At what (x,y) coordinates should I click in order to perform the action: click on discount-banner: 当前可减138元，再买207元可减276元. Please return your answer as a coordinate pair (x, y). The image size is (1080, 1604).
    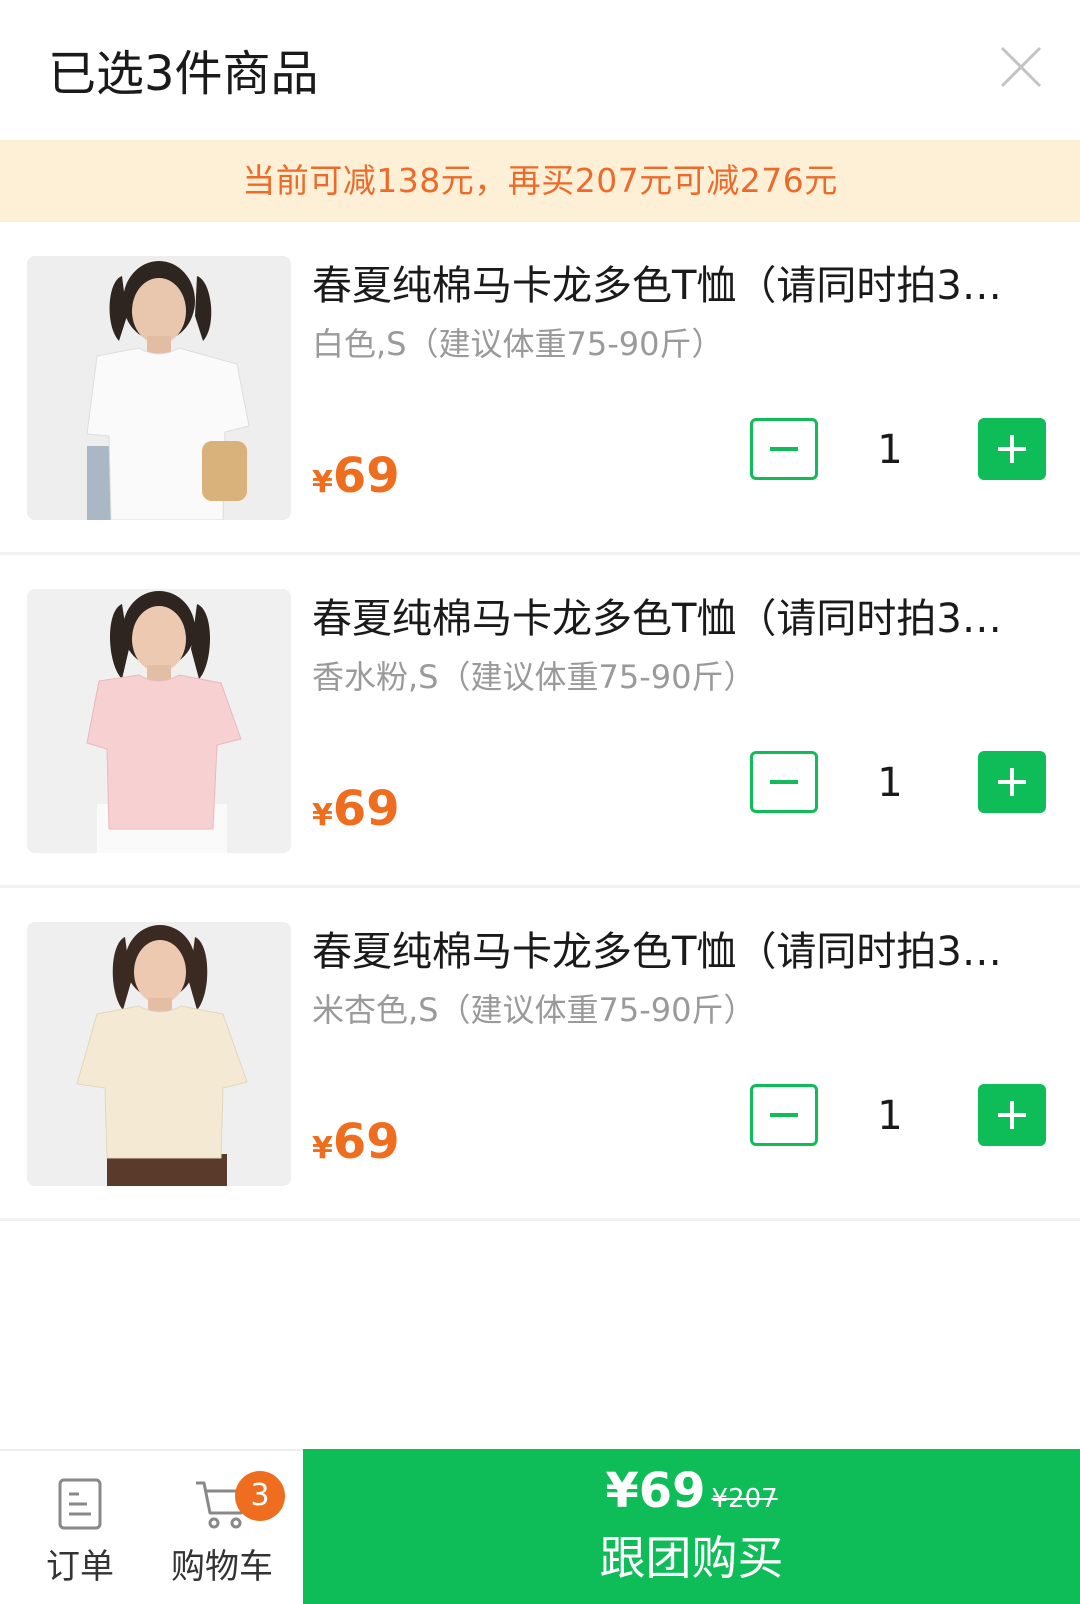
    Looking at the image, I should click on (540, 181).